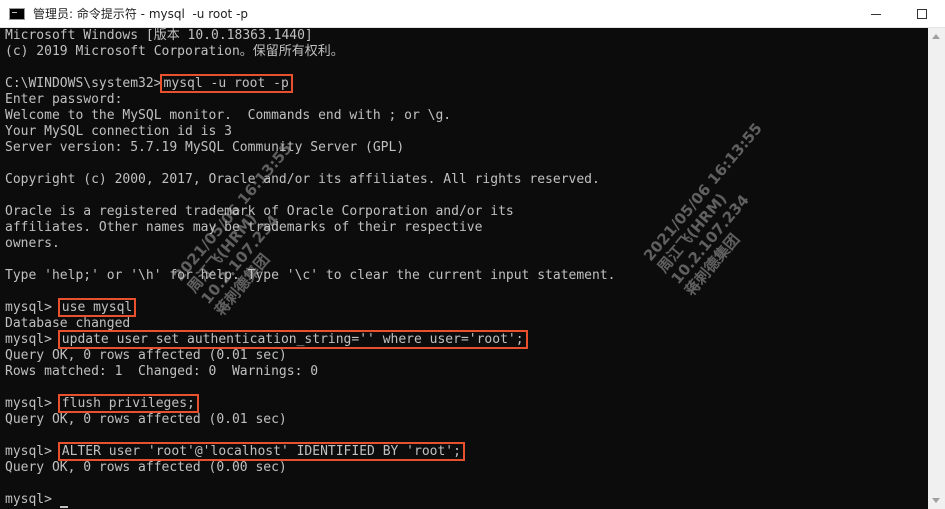 Image resolution: width=945 pixels, height=509 pixels. What do you see at coordinates (32, 243) in the screenshot?
I see `terminal-output-line: owners.` at bounding box center [32, 243].